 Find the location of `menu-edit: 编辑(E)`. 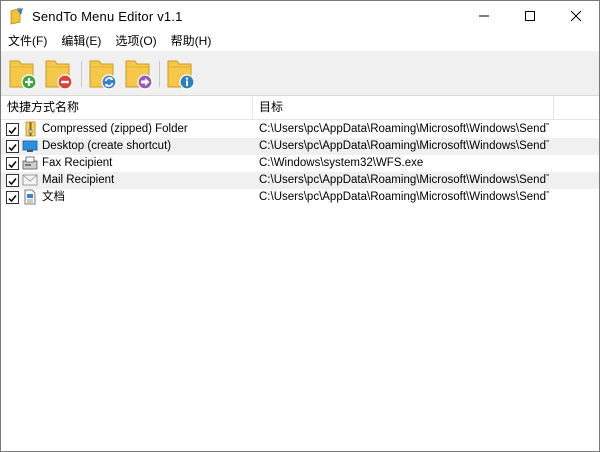

menu-edit: 编辑(E) is located at coordinates (81, 41).